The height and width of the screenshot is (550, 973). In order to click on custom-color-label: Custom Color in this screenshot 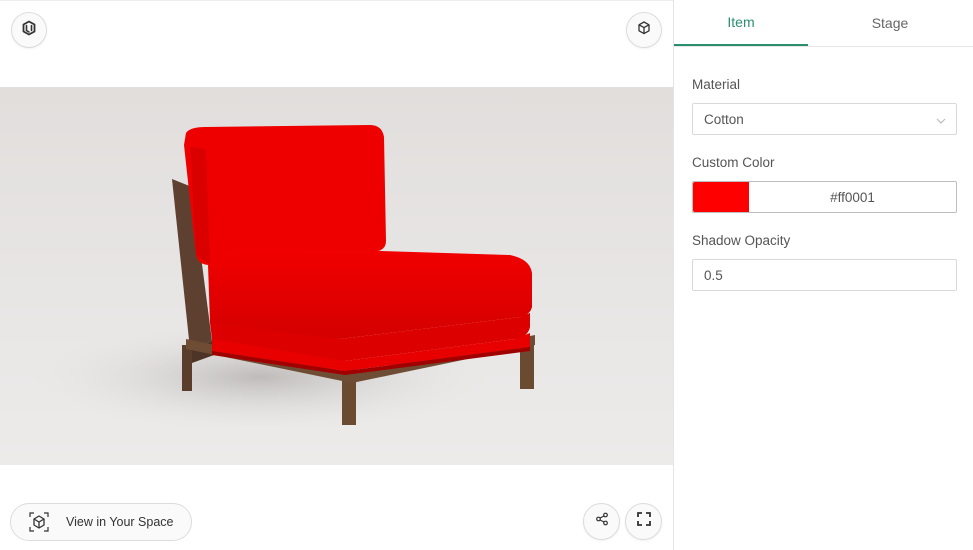, I will do `click(733, 162)`.